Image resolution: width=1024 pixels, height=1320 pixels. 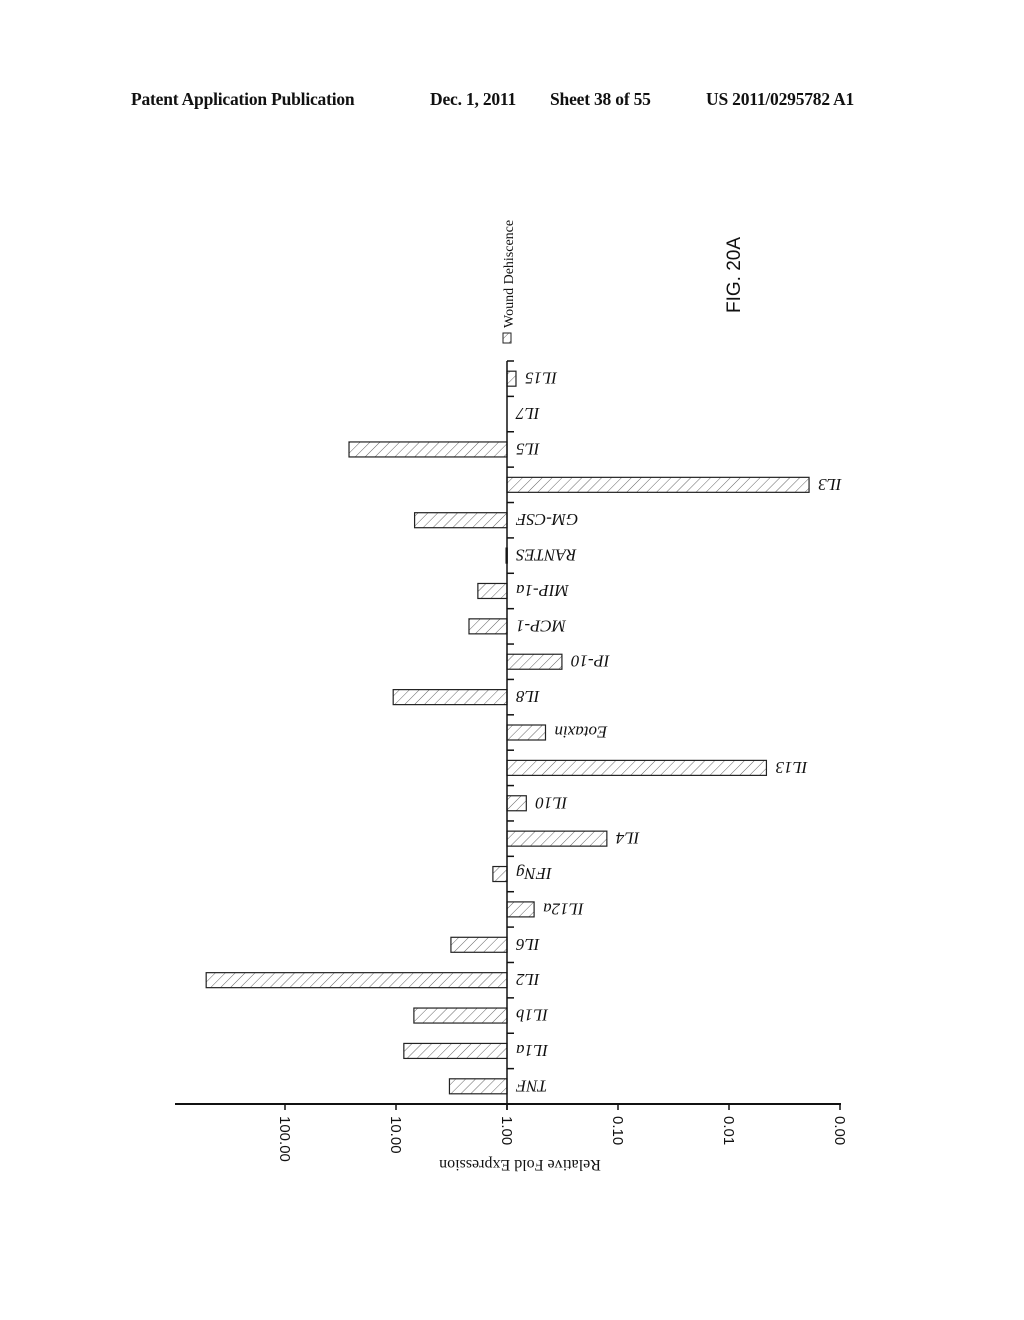 What do you see at coordinates (479, 944) in the screenshot?
I see `bar-il6` at bounding box center [479, 944].